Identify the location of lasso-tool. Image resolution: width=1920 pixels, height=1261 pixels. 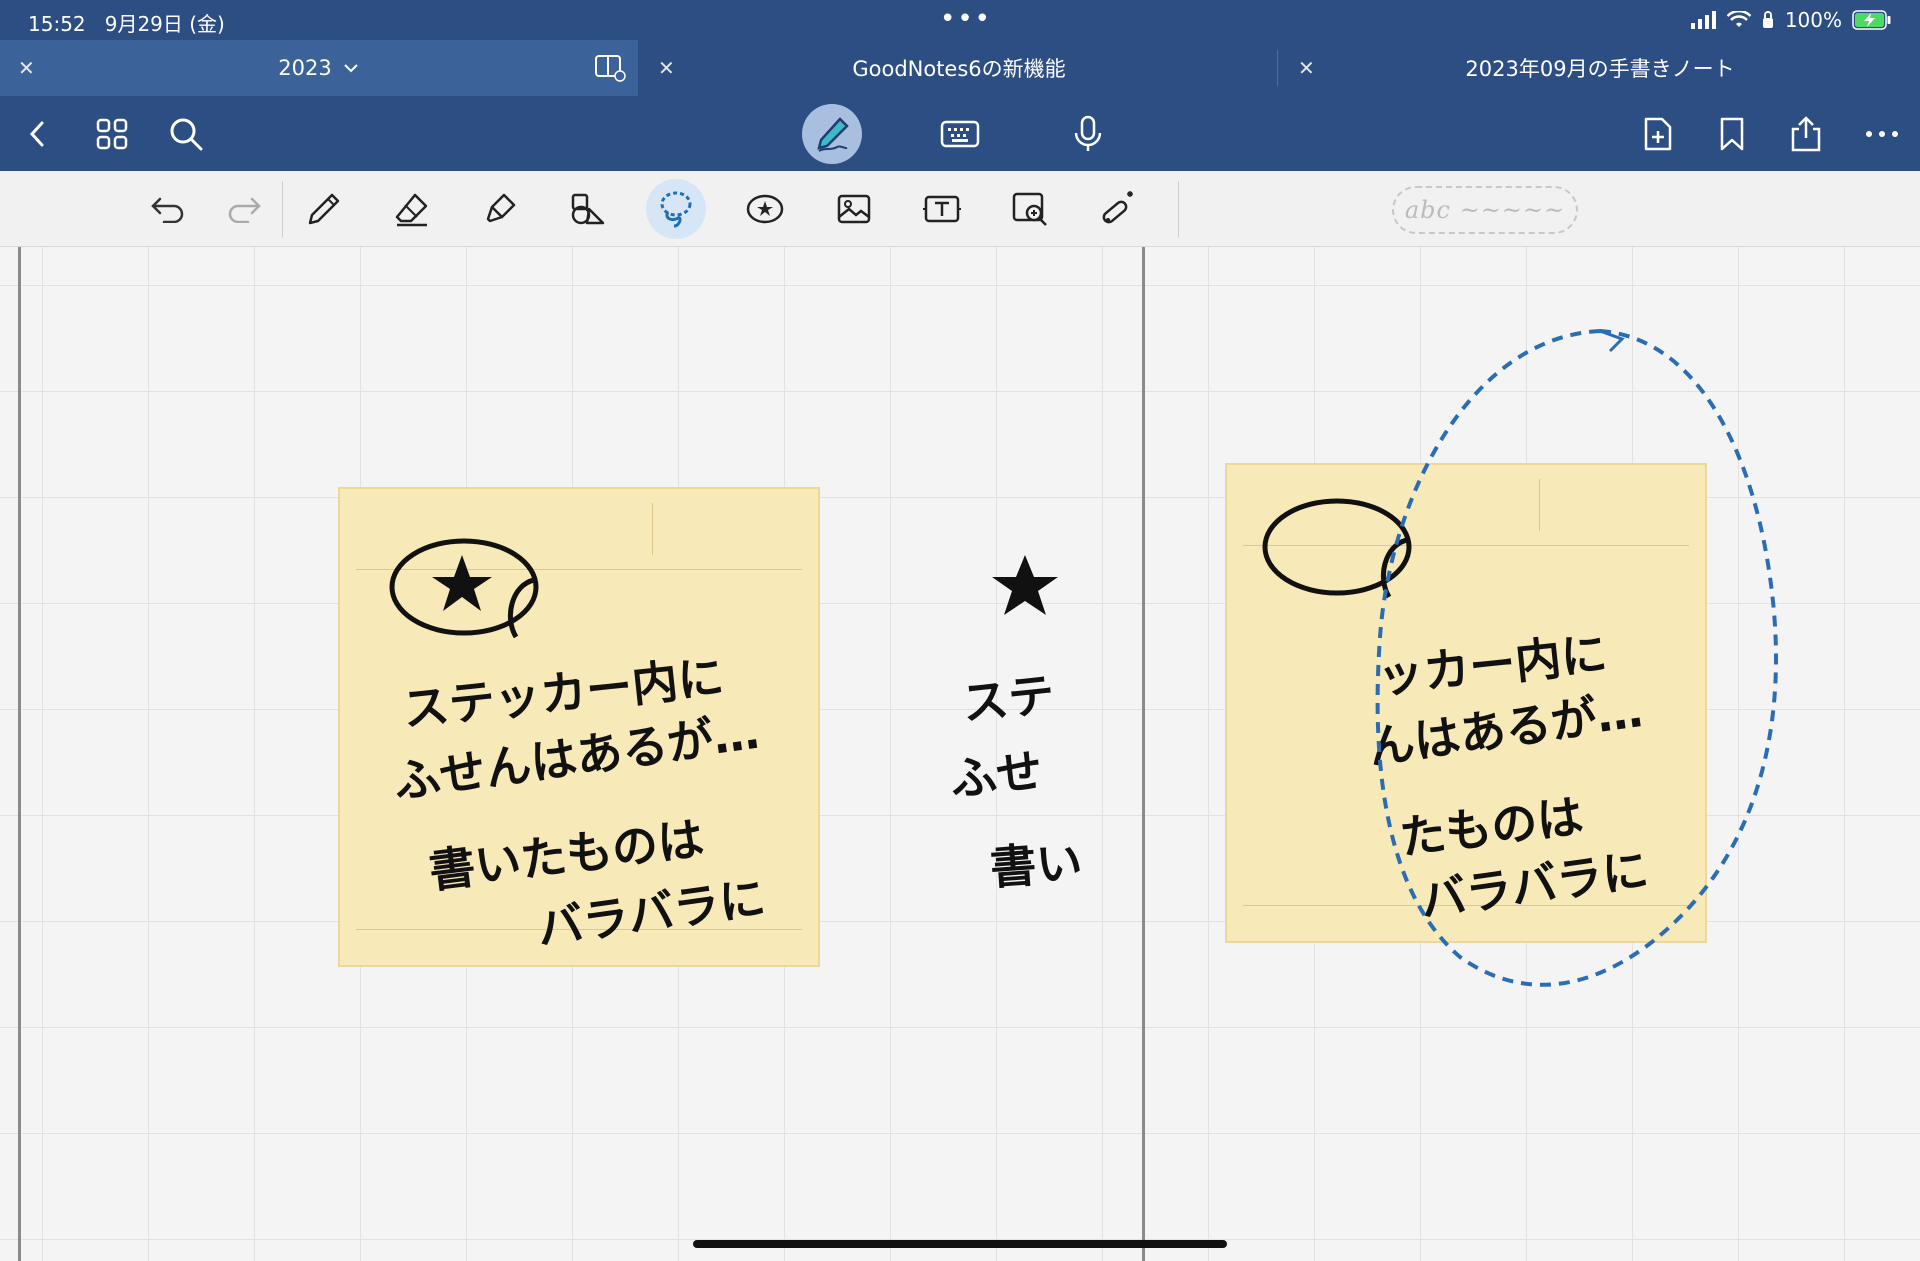
(676, 209).